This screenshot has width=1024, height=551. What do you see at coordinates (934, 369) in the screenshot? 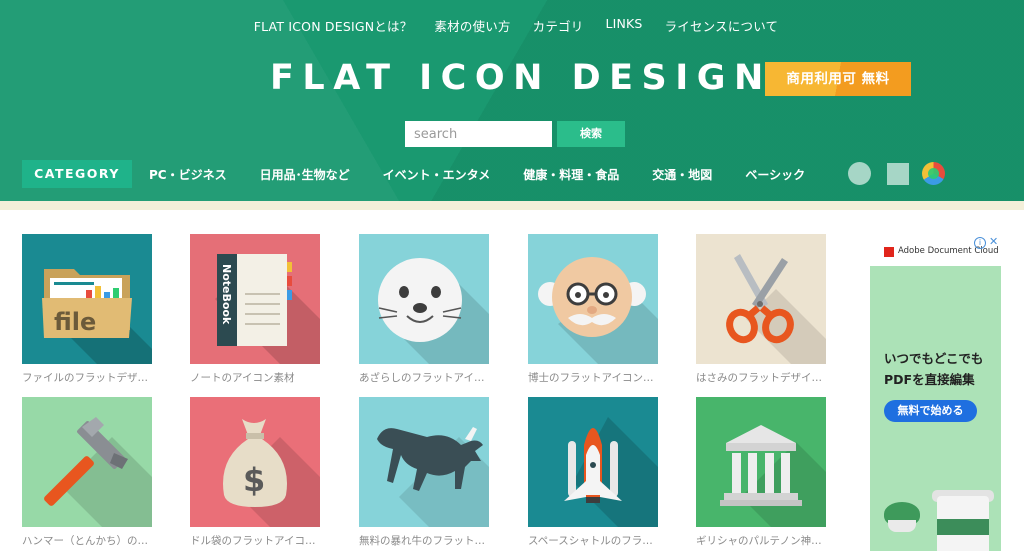
I see `ad-headline: いつでもどこでも PDFを直接編集` at bounding box center [934, 369].